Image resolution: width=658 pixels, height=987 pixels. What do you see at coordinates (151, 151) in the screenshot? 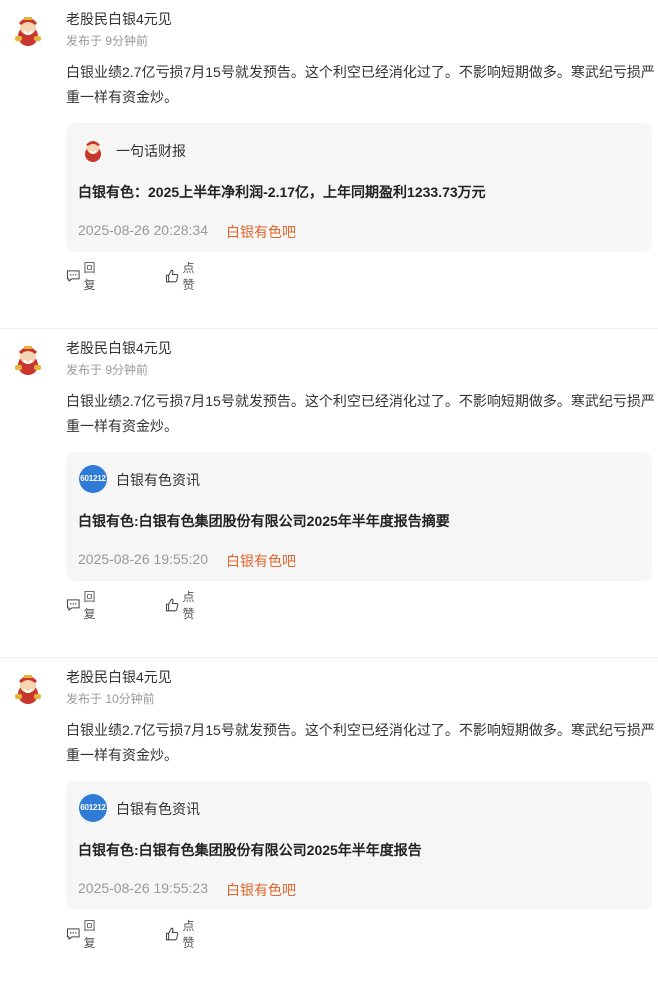
I see `quote-source: 一句话财报` at bounding box center [151, 151].